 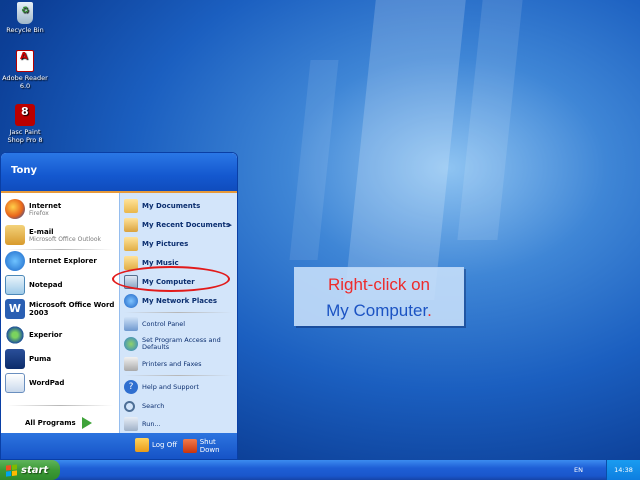 What do you see at coordinates (35, 470) in the screenshot?
I see `start-label: start` at bounding box center [35, 470].